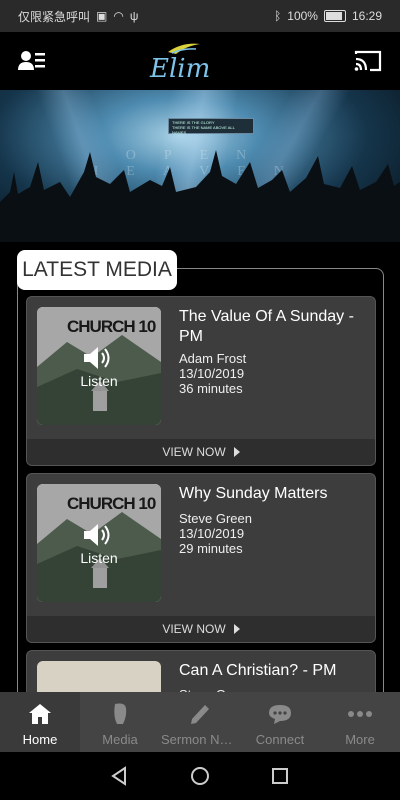 This screenshot has height=800, width=400. I want to click on media-speaker: Steve Green, so click(215, 518).